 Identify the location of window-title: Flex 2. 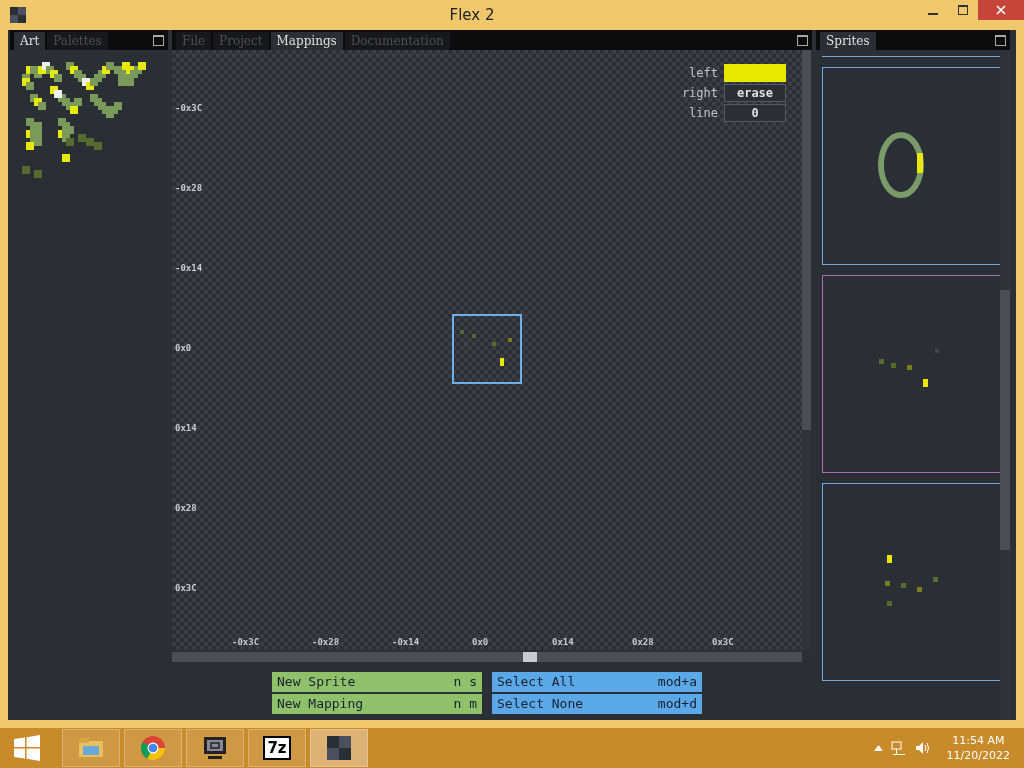
(472, 15).